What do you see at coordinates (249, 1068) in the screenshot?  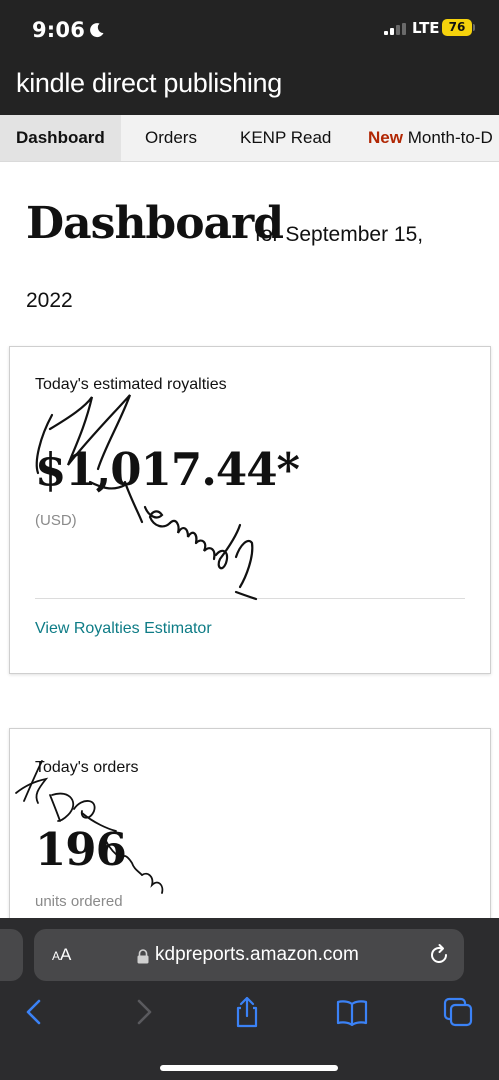 I see `home-indicator` at bounding box center [249, 1068].